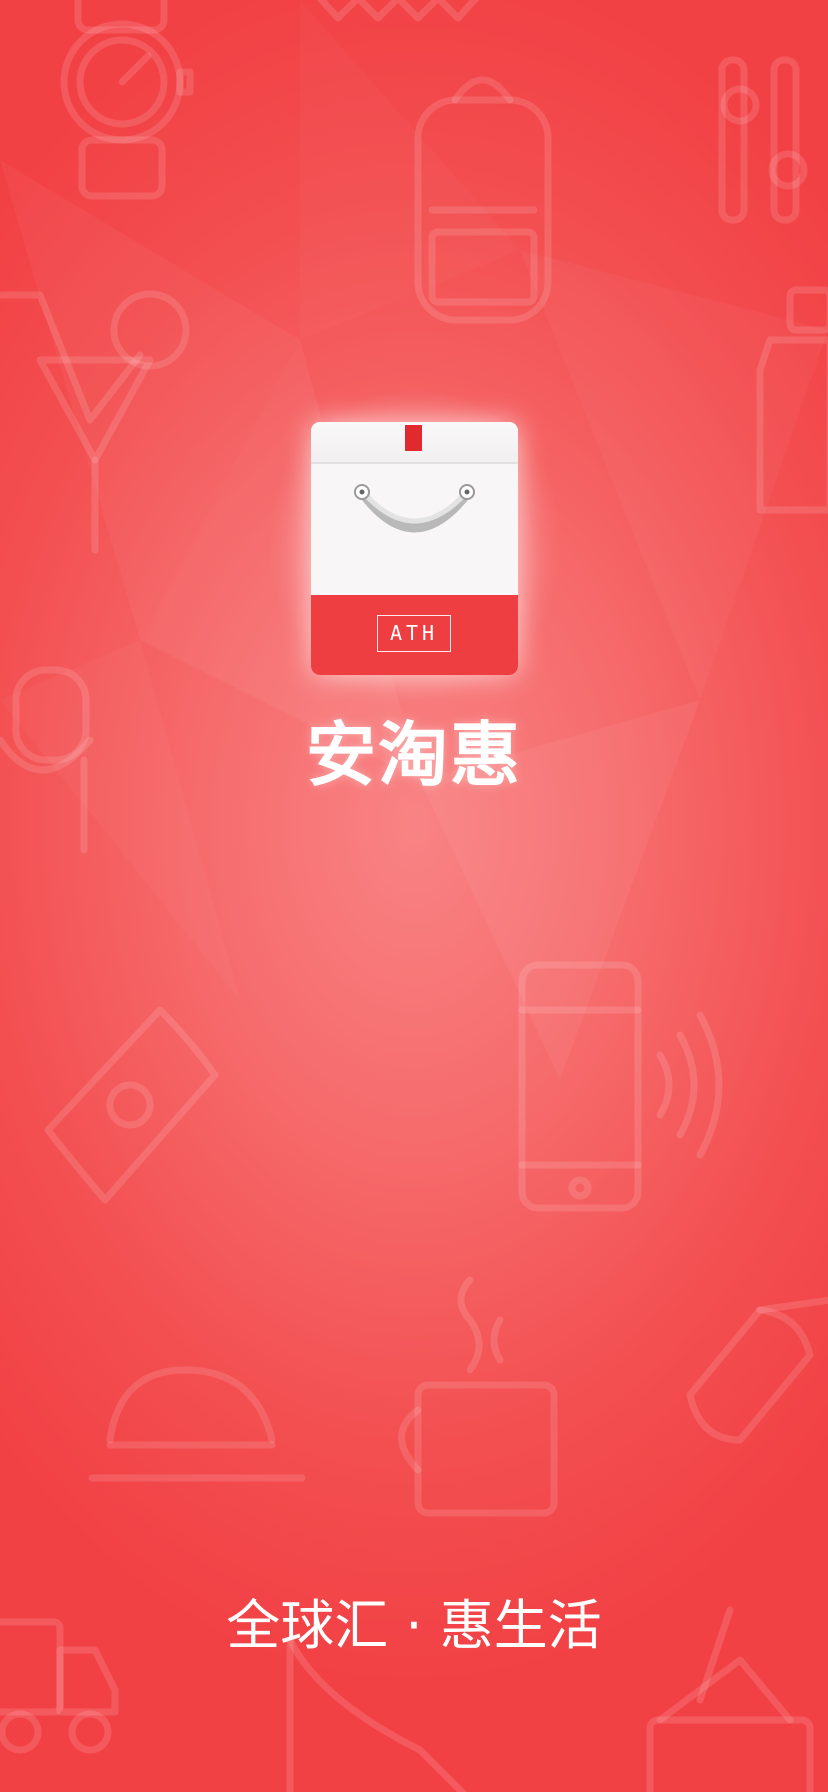  Describe the element at coordinates (414, 1625) in the screenshot. I see `slogan-text: 全球汇 · 惠生活` at that location.